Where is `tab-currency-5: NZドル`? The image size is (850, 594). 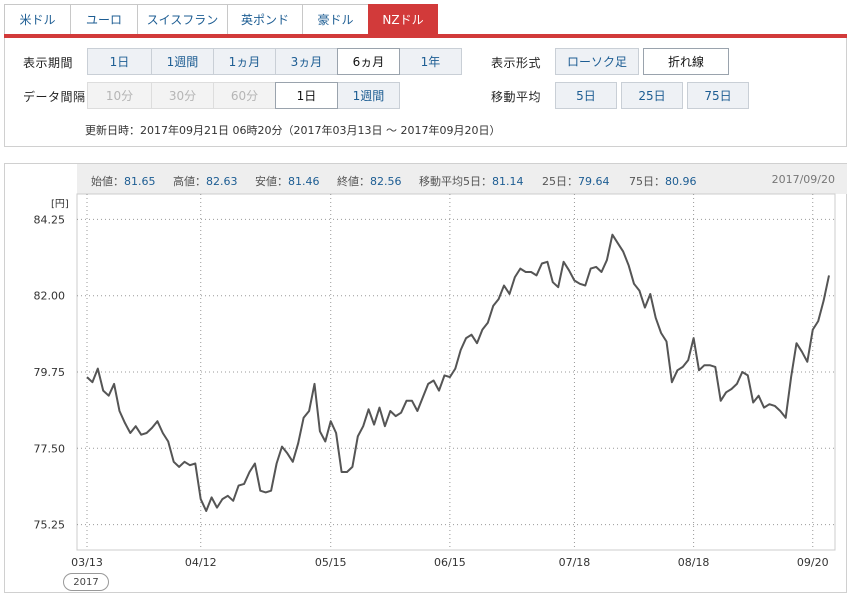 tab-currency-5: NZドル is located at coordinates (403, 19).